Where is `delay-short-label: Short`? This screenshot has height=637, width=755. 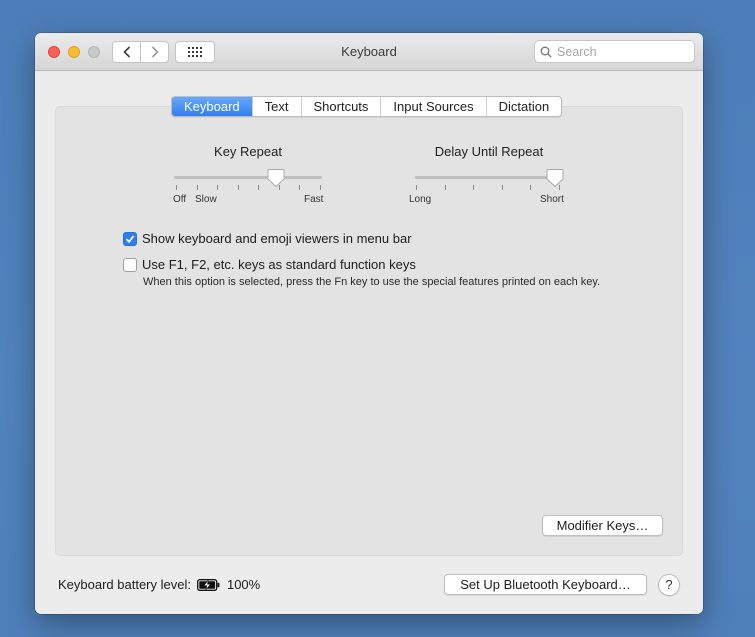
delay-short-label: Short is located at coordinates (552, 199).